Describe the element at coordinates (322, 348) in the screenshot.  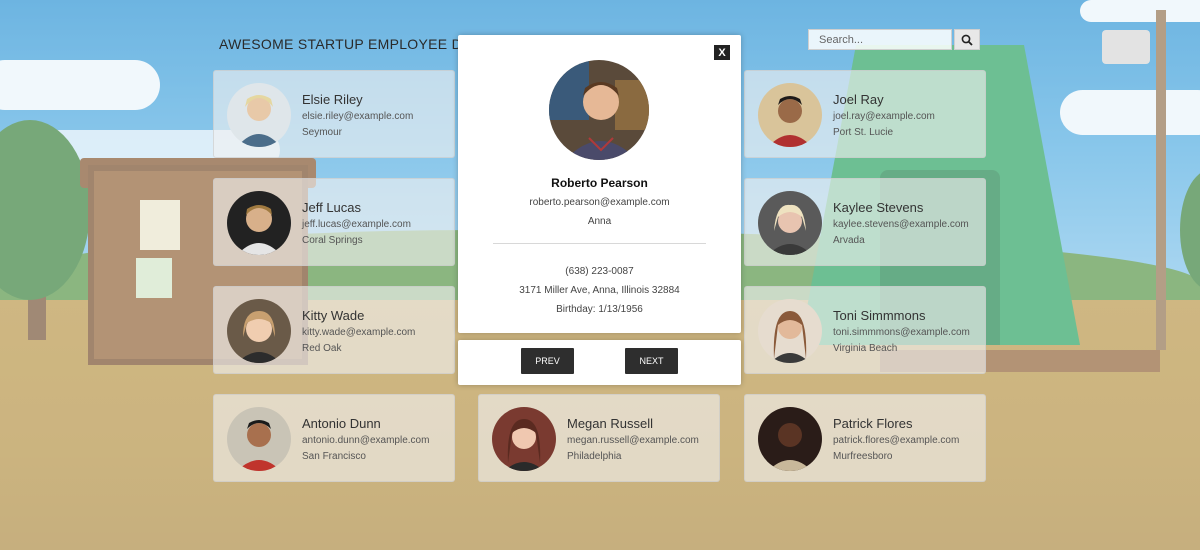
I see `employee-city: Red Oak` at that location.